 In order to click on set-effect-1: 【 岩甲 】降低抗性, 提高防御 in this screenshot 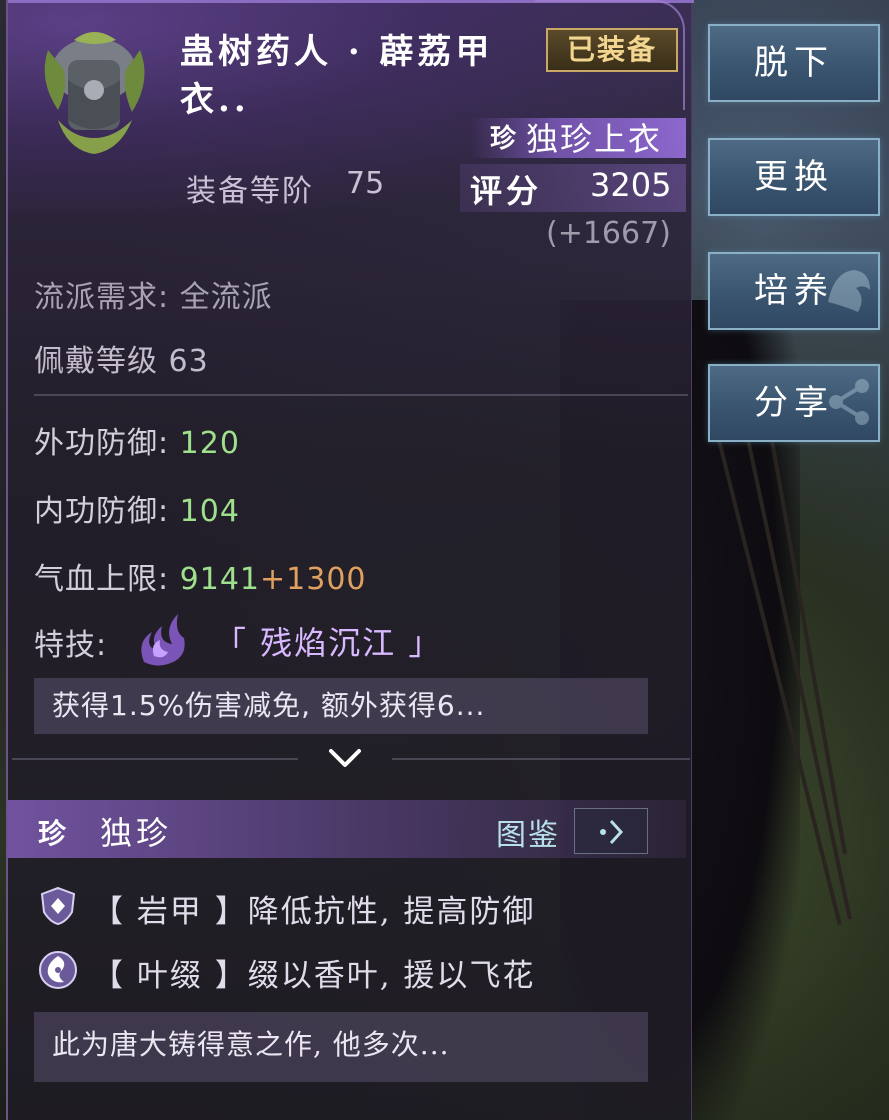, I will do `click(314, 912)`.